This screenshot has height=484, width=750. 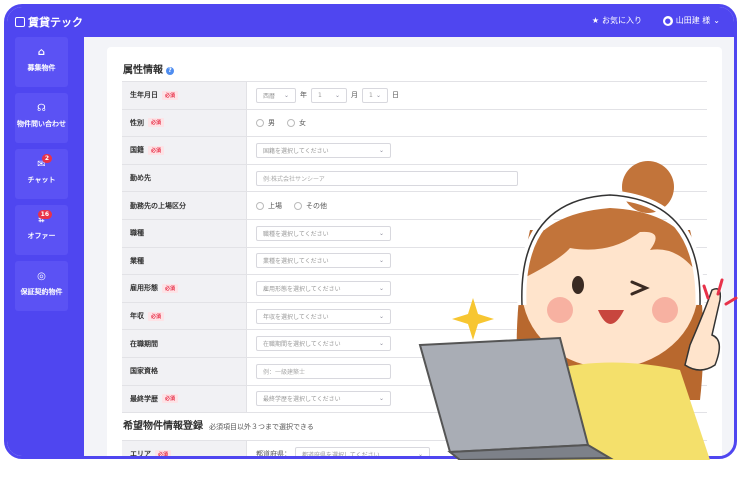 I want to click on listing-radio-listed: 上場, so click(x=269, y=206).